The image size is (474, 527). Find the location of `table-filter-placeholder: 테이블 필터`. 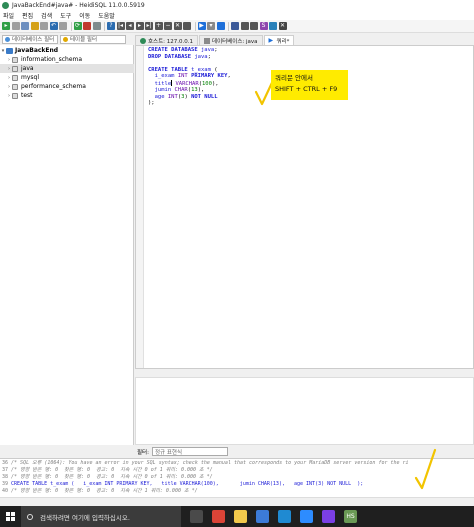

table-filter-placeholder: 테이블 필터 is located at coordinates (84, 40).